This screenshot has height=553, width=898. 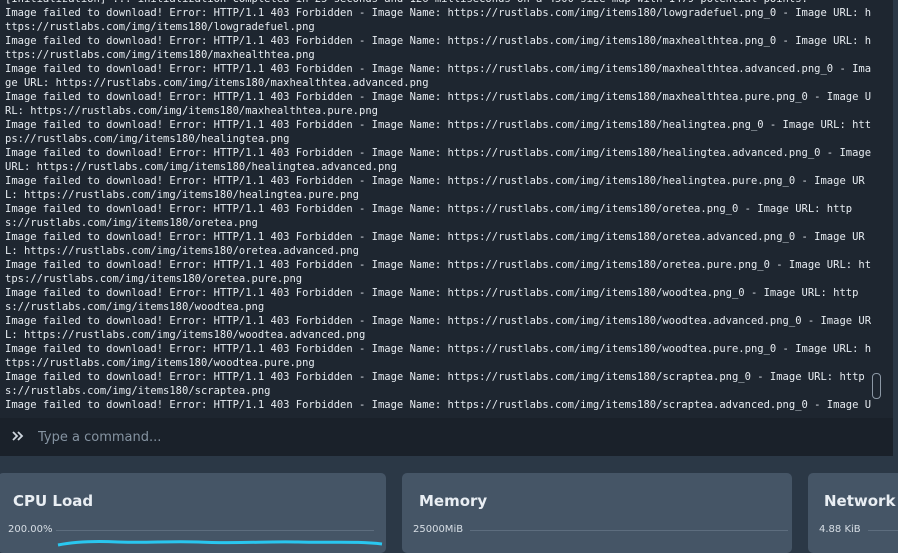 I want to click on command-bar, so click(x=446, y=437).